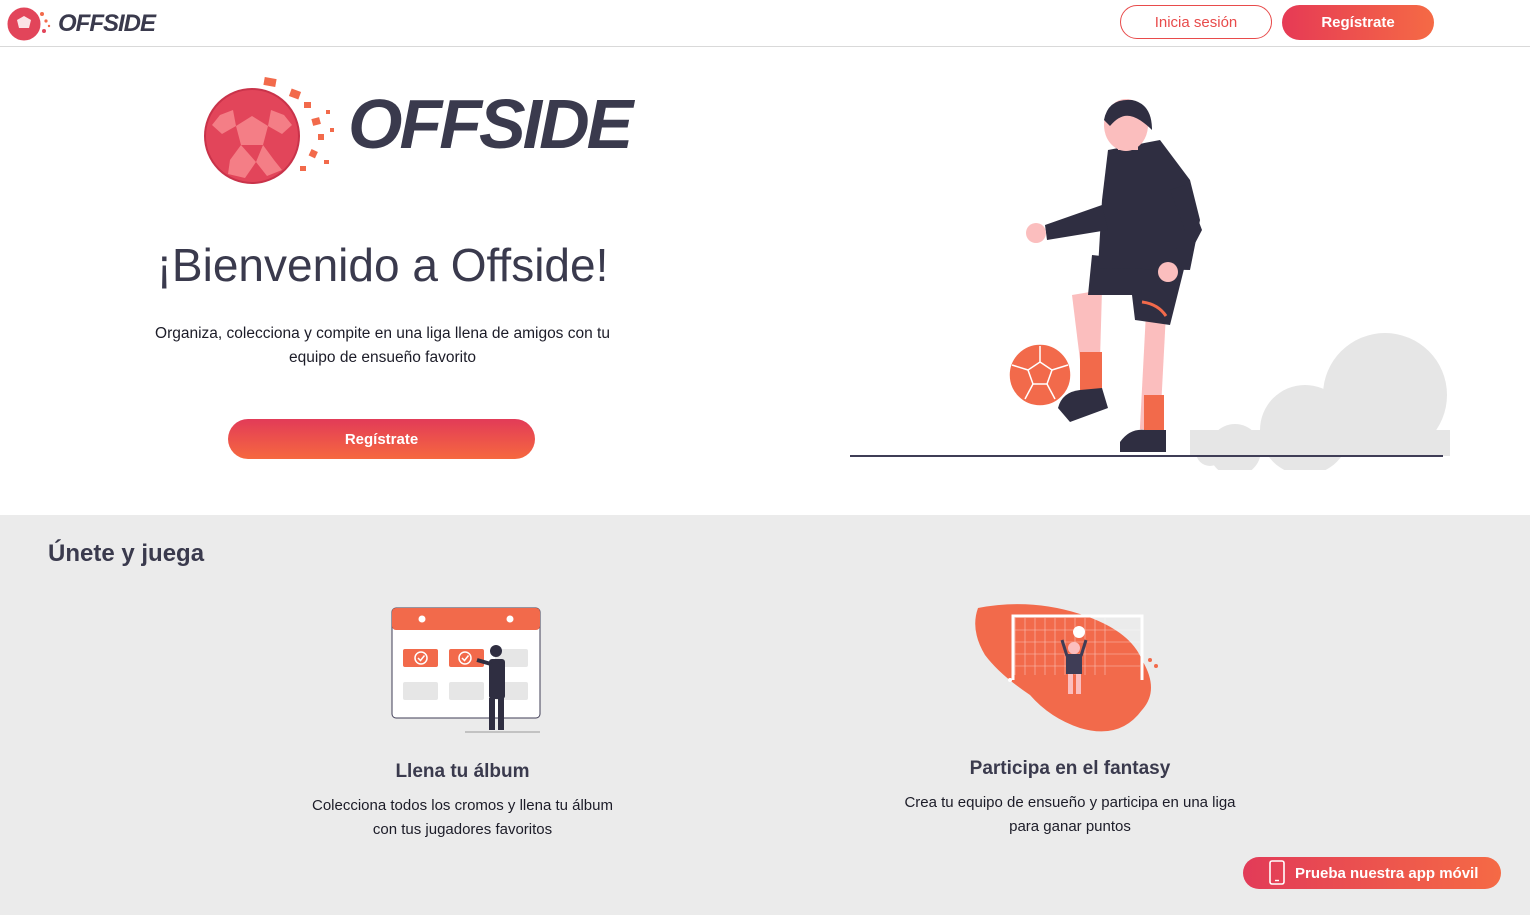 This screenshot has height=915, width=1530. I want to click on fantasy-feature-title: Participa en el fantasy, so click(1070, 768).